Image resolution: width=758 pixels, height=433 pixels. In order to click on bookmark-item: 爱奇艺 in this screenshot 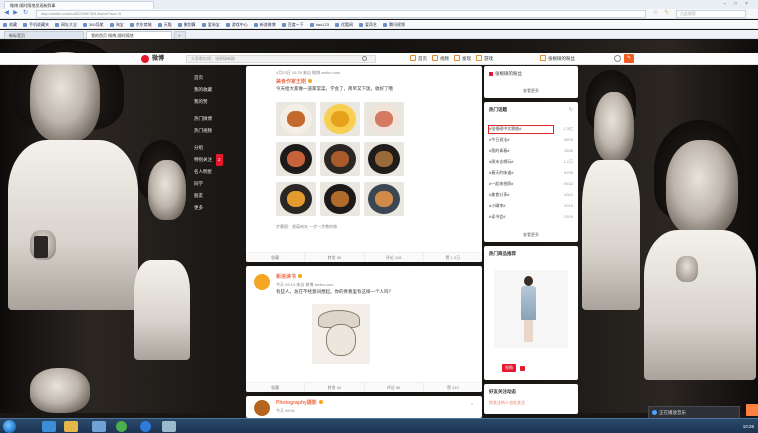, I will do `click(368, 24)`.